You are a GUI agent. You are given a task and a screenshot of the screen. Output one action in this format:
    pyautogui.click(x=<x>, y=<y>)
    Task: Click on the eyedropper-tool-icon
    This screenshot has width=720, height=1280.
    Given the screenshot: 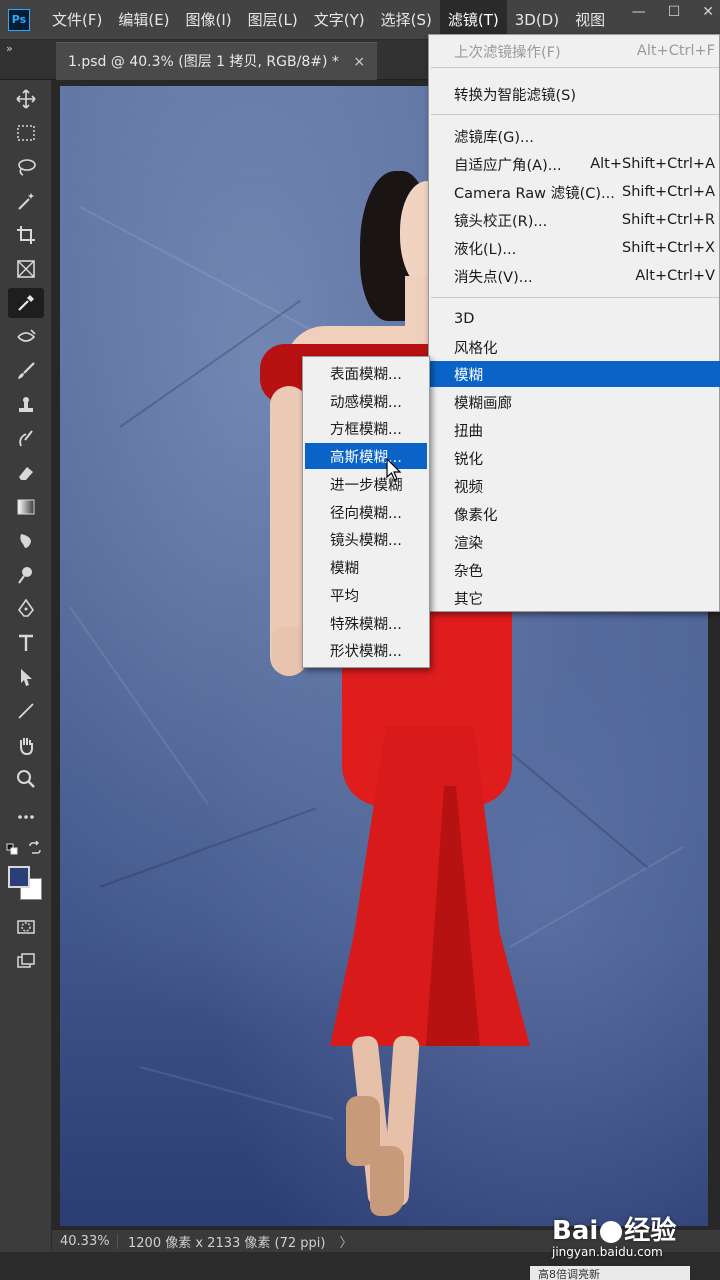 What is the action you would take?
    pyautogui.click(x=26, y=303)
    